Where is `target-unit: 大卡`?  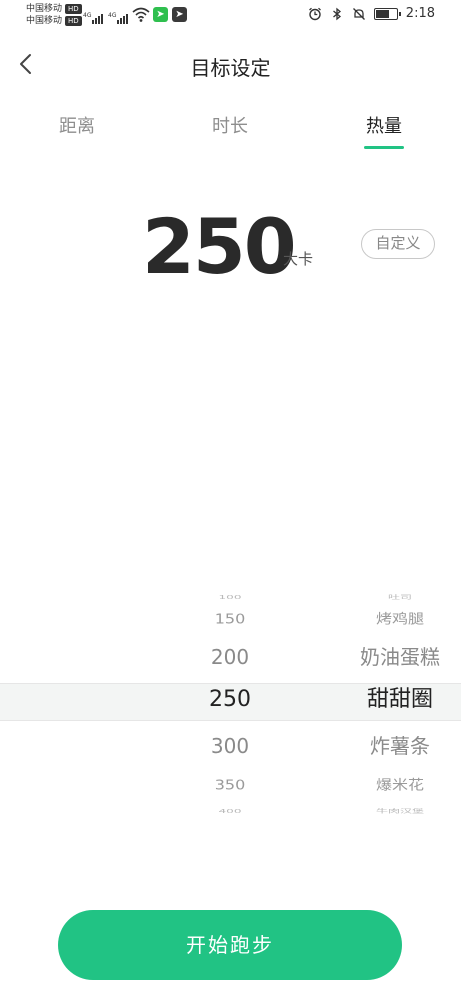 target-unit: 大卡 is located at coordinates (298, 259).